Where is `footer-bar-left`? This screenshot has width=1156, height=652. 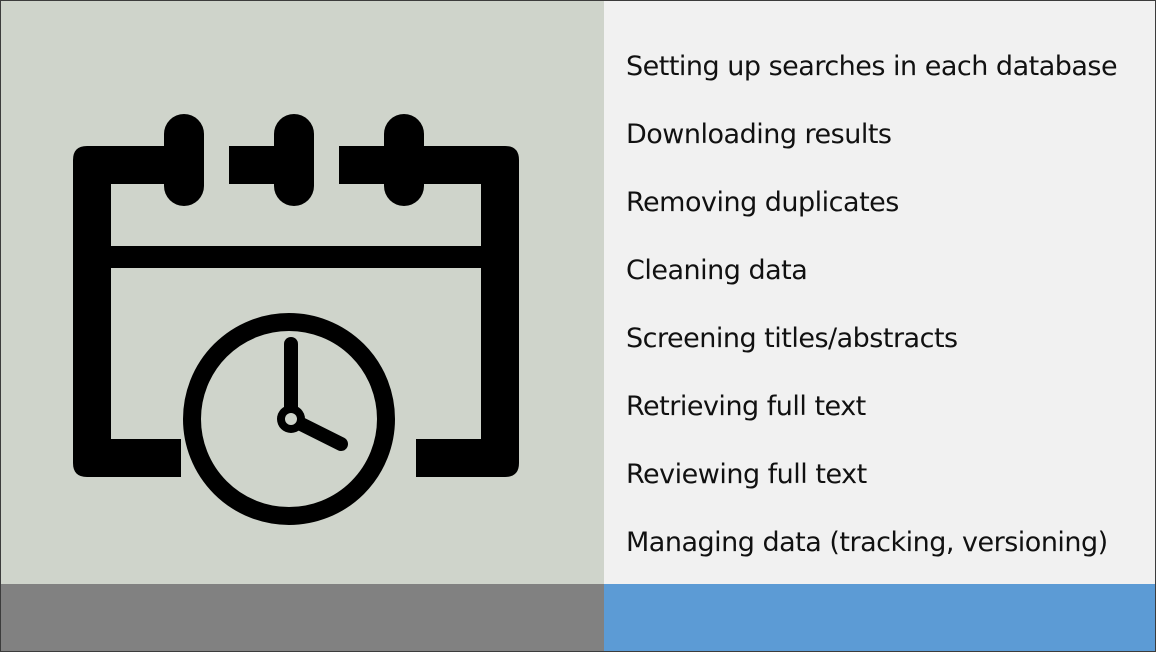 footer-bar-left is located at coordinates (302, 617).